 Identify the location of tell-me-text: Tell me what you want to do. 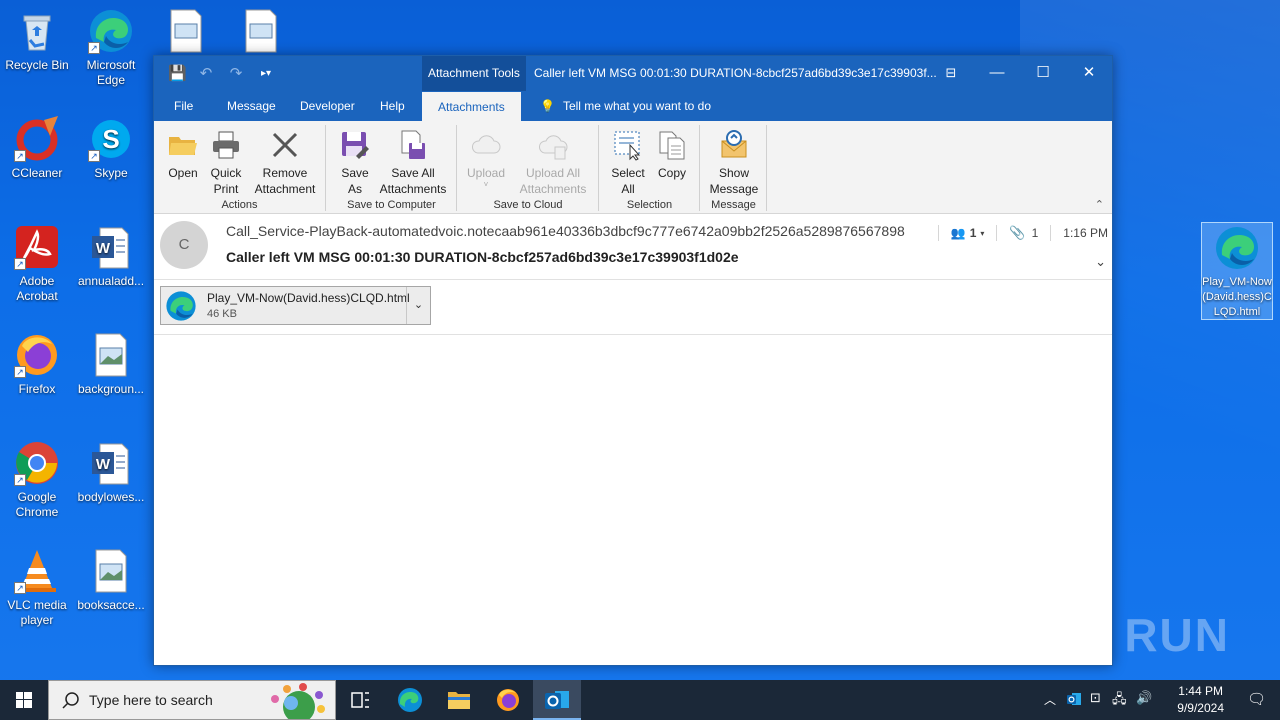
(637, 106).